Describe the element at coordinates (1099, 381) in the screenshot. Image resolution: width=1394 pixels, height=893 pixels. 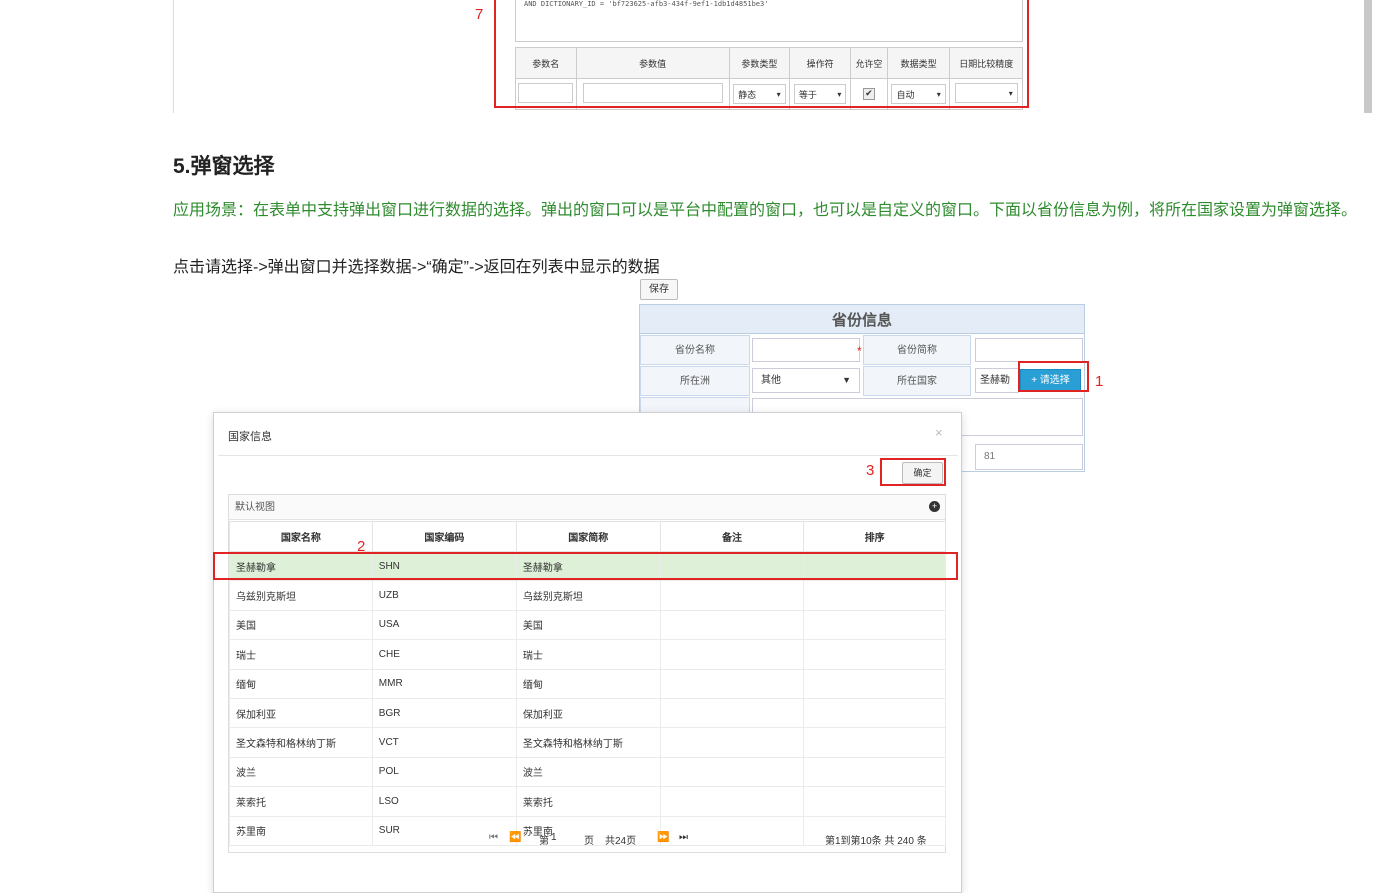
I see `annotation-number-1: 1` at that location.